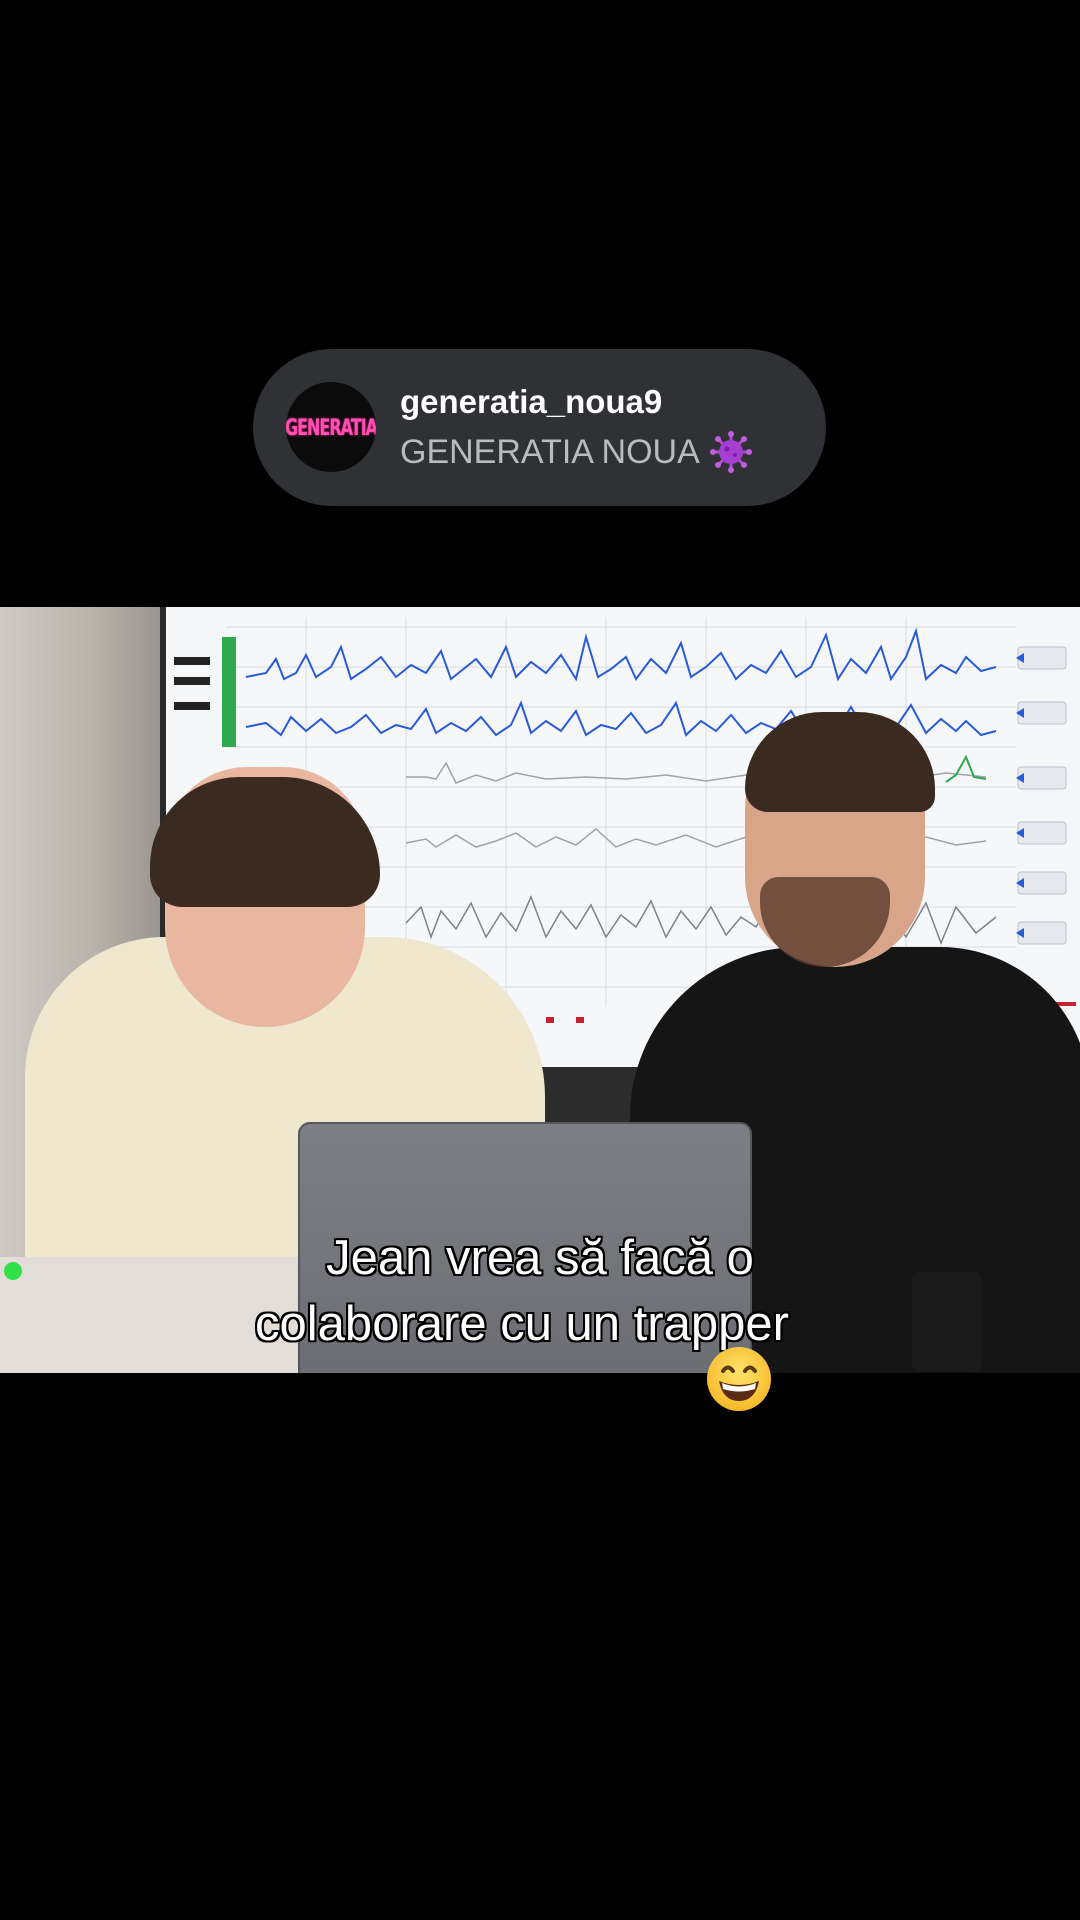 The height and width of the screenshot is (1920, 1080). What do you see at coordinates (522, 1324) in the screenshot?
I see `caption-line-2: colaborare cu un trapper` at bounding box center [522, 1324].